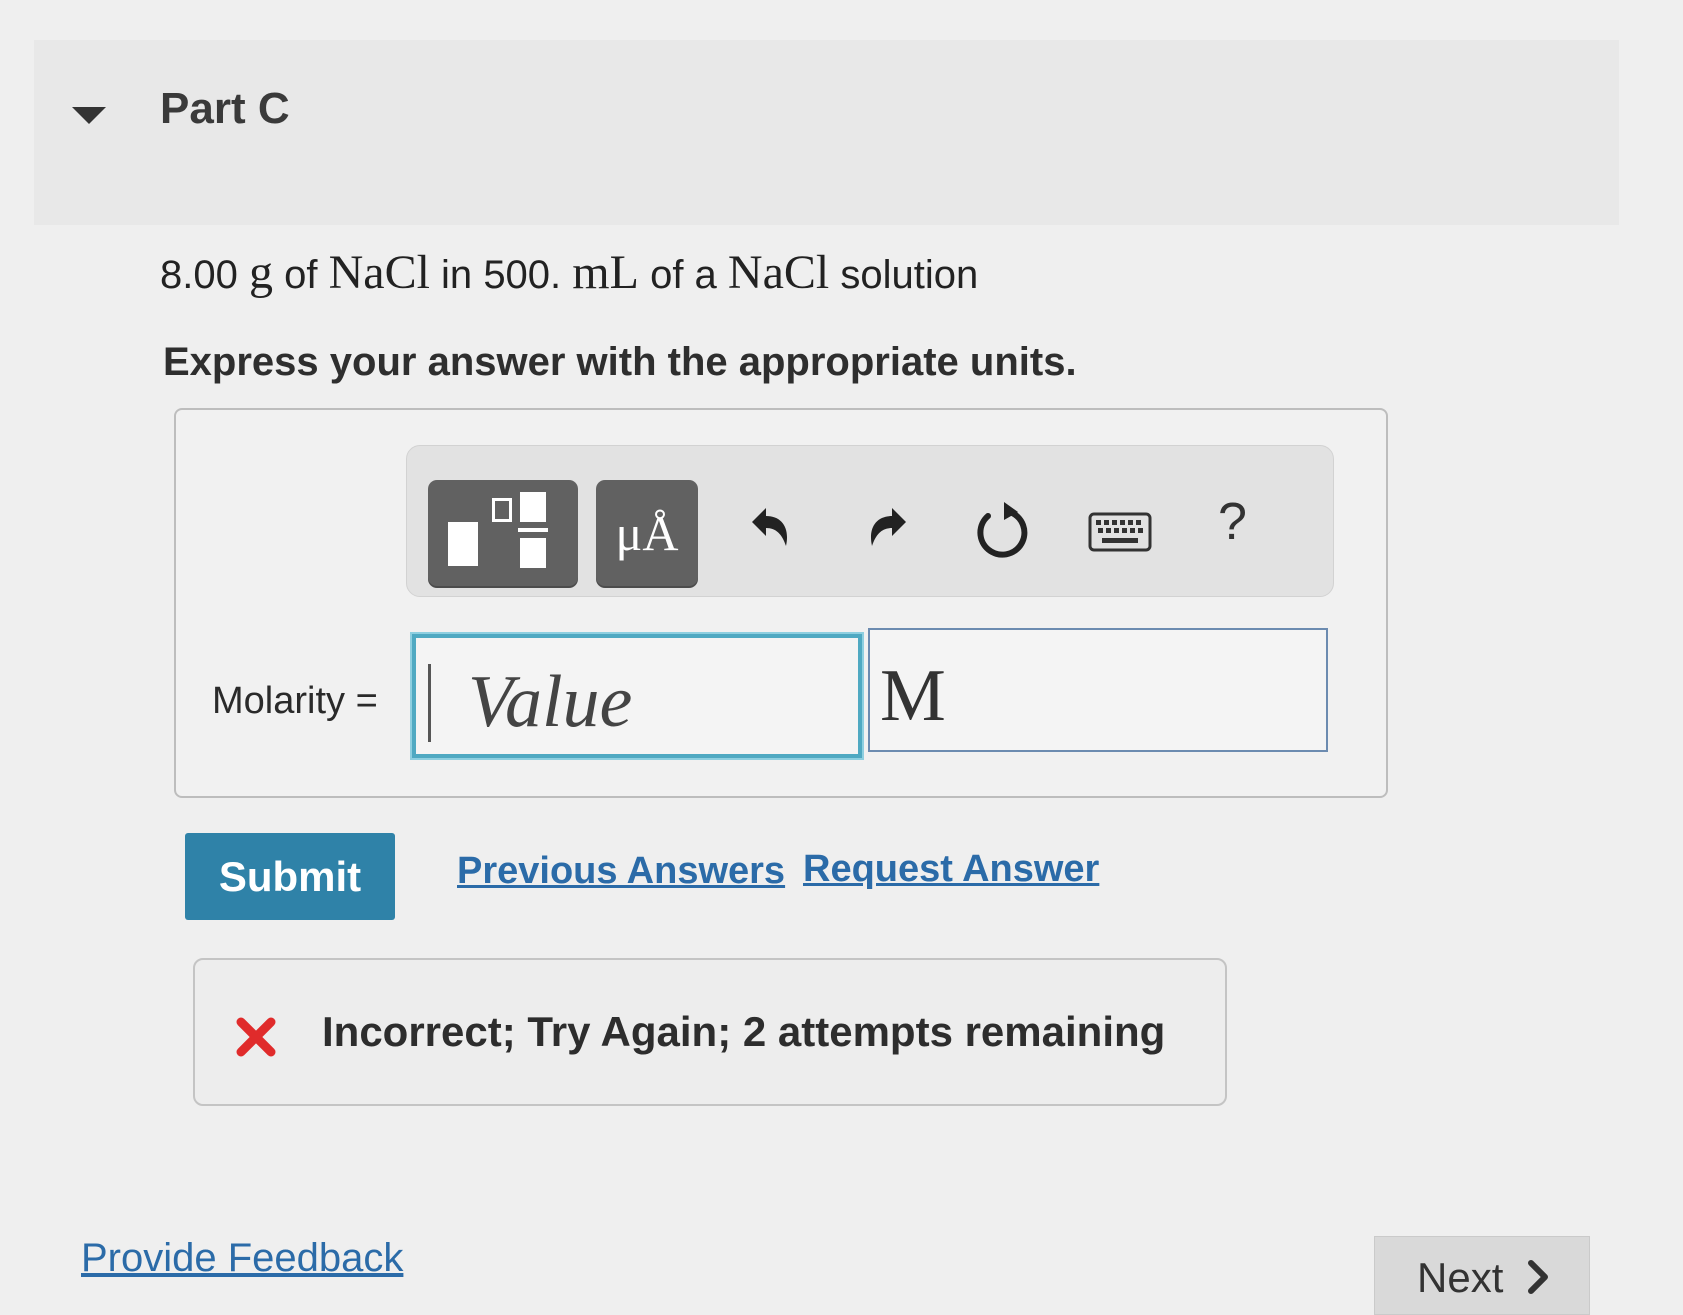 This screenshot has width=1683, height=1315. I want to click on units-value: M, so click(913, 696).